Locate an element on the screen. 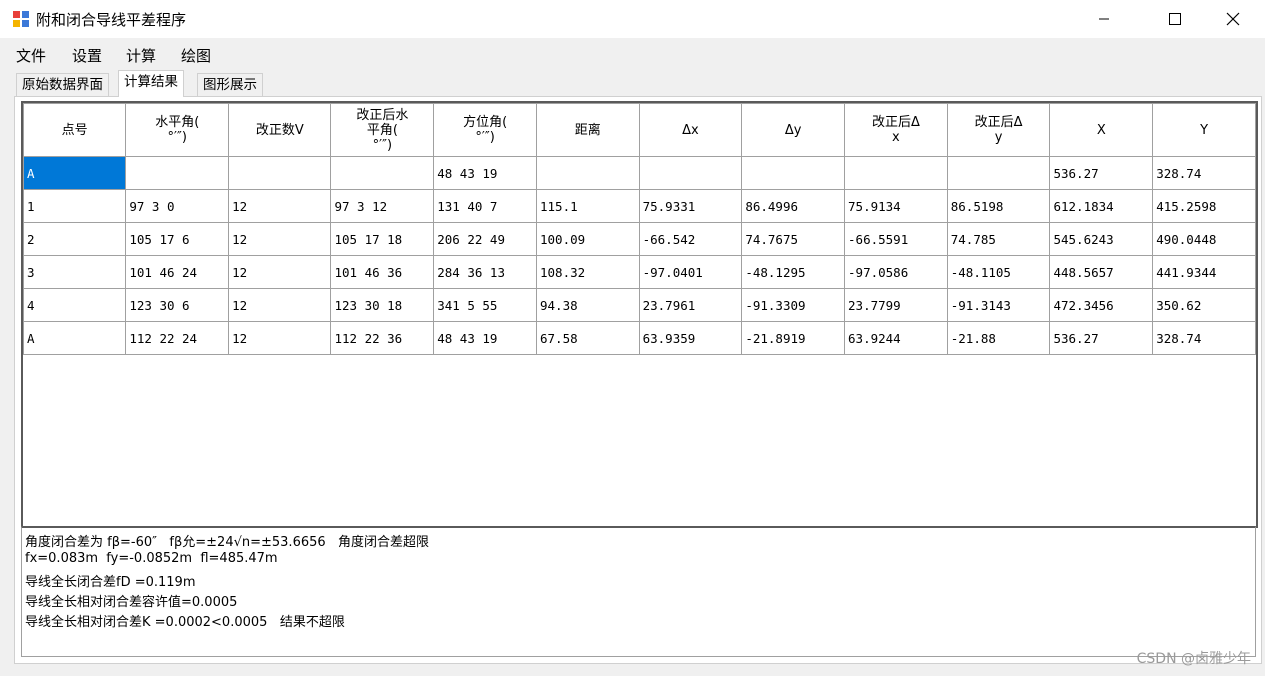 This screenshot has width=1265, height=676. table-cell: 472.3456 is located at coordinates (1101, 305).